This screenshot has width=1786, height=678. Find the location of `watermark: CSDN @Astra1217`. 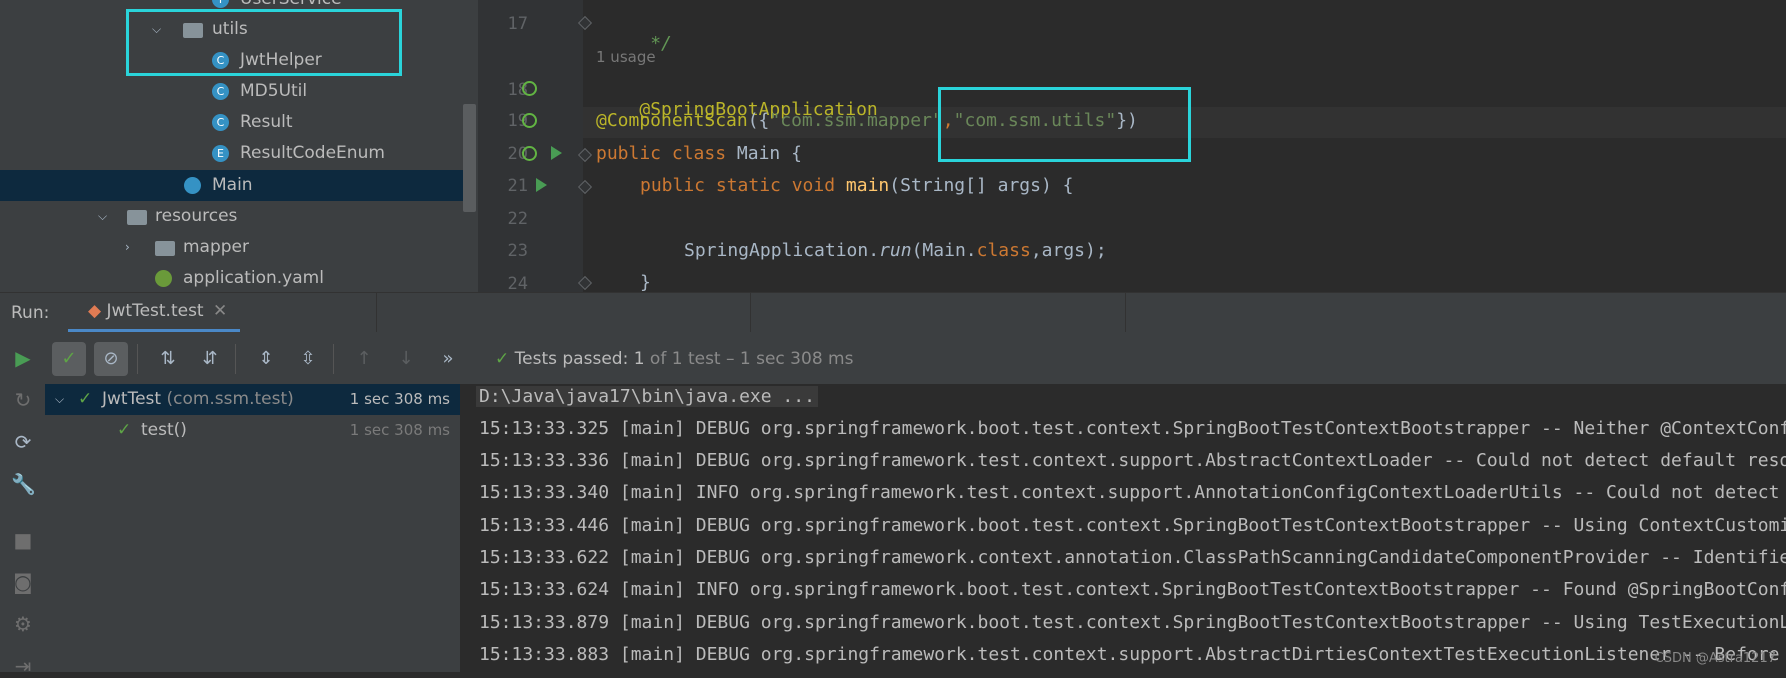

watermark: CSDN @Astra1217 is located at coordinates (1715, 658).